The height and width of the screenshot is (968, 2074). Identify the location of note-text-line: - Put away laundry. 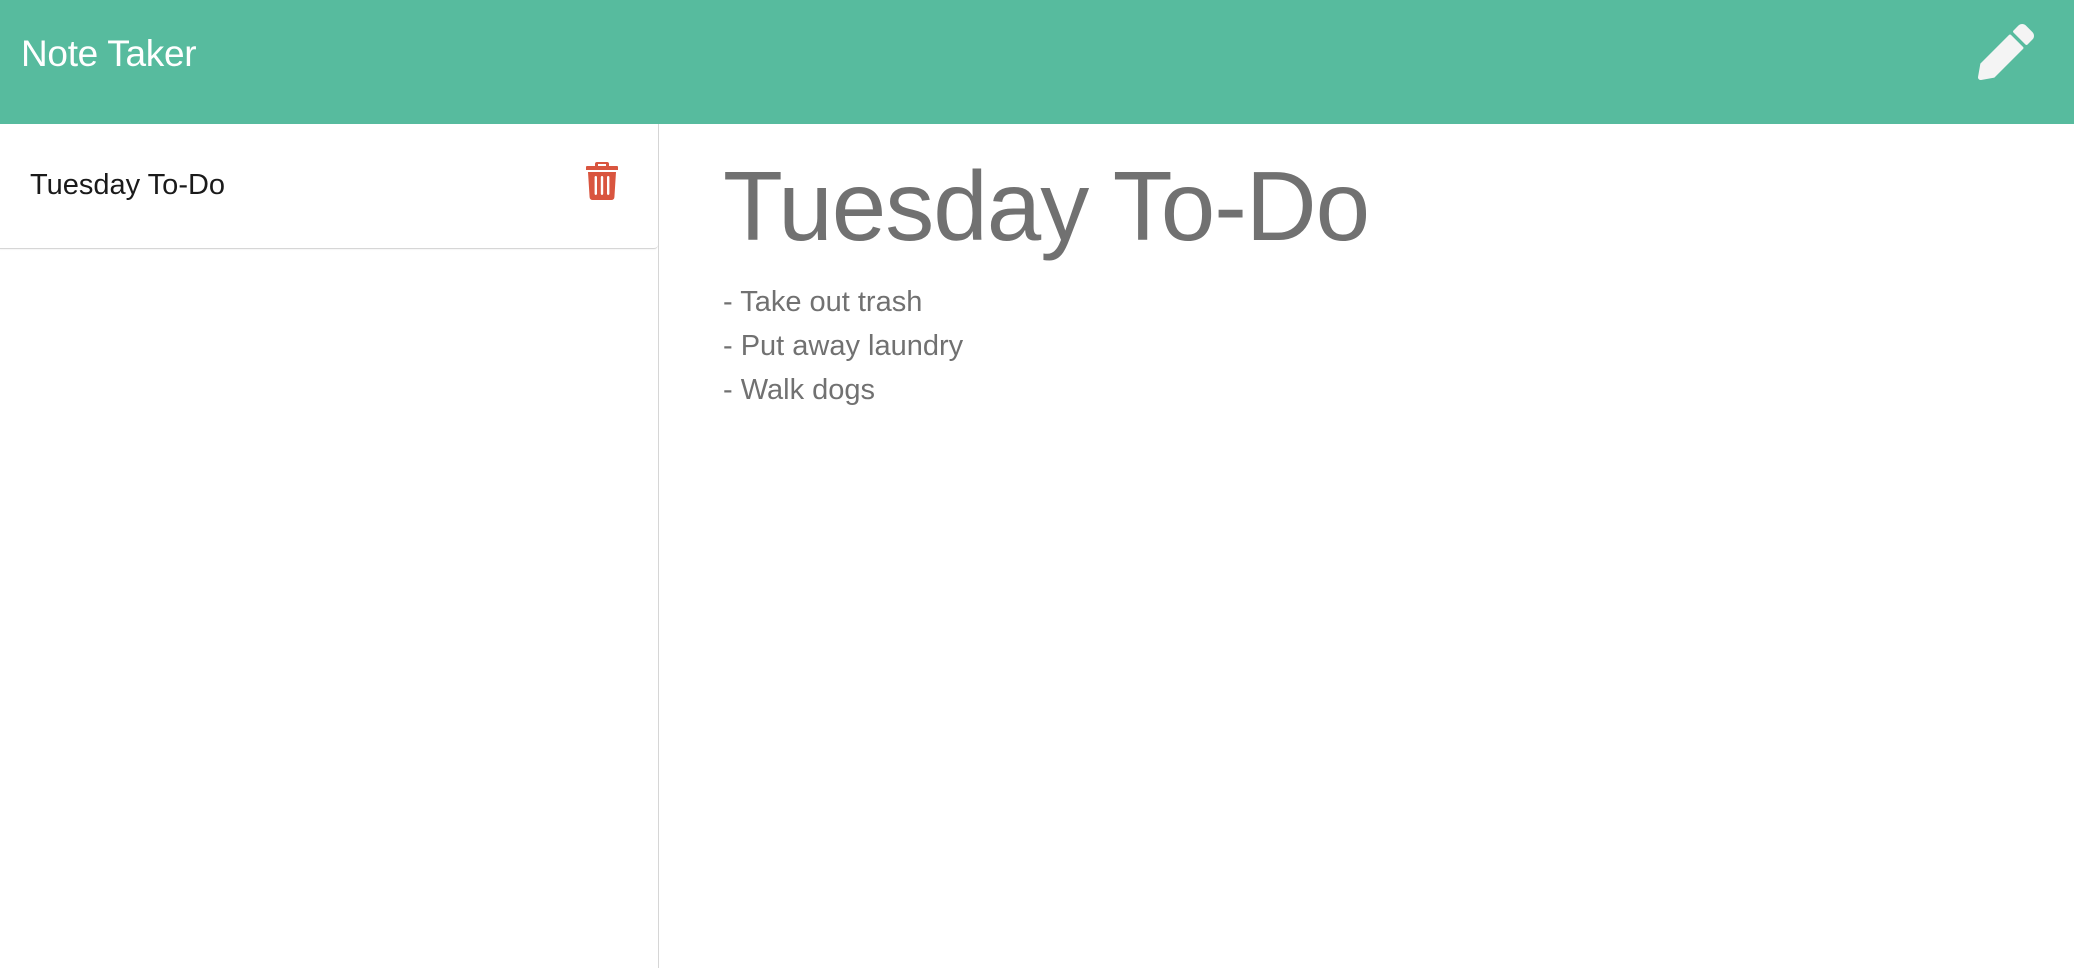
(843, 346).